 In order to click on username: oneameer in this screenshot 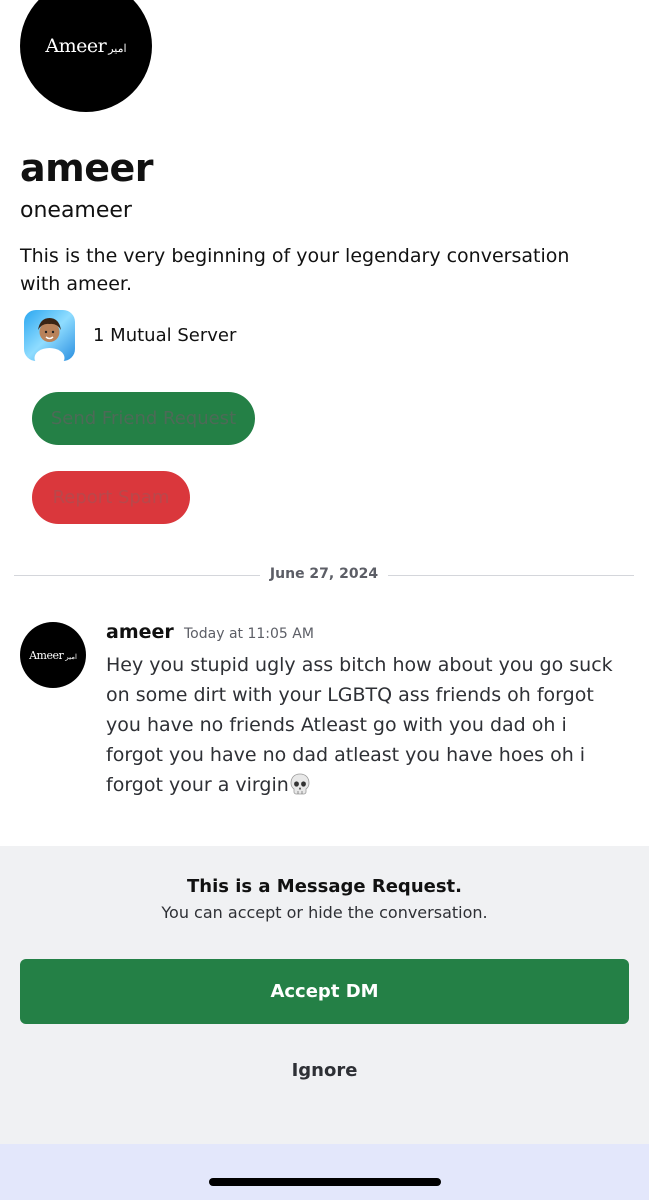, I will do `click(76, 210)`.